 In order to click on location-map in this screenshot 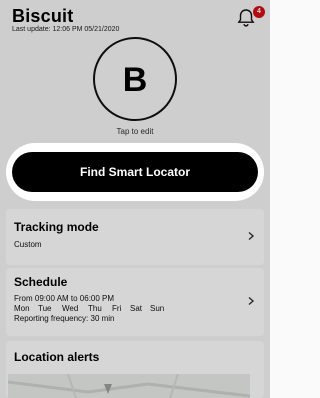, I will do `click(129, 386)`.